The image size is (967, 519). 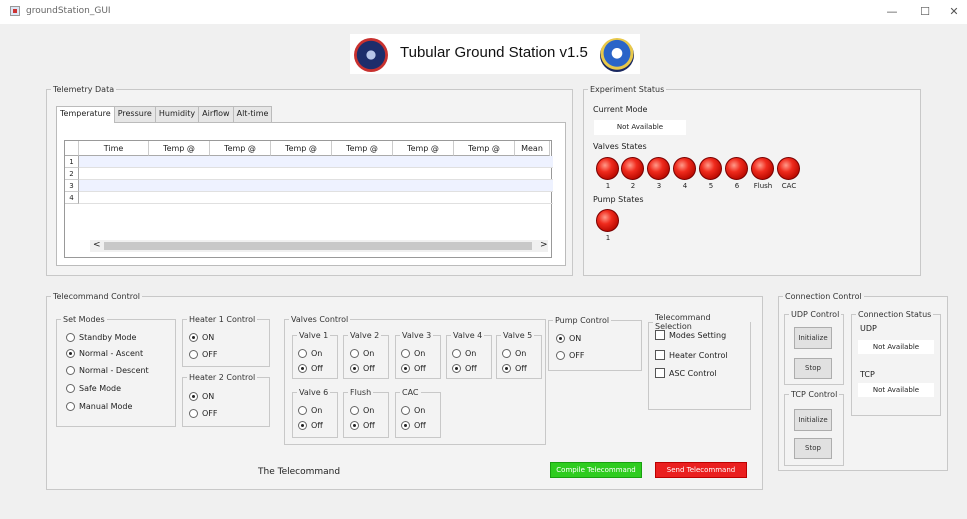 What do you see at coordinates (789, 186) in the screenshot?
I see `valve-led-label: CAC` at bounding box center [789, 186].